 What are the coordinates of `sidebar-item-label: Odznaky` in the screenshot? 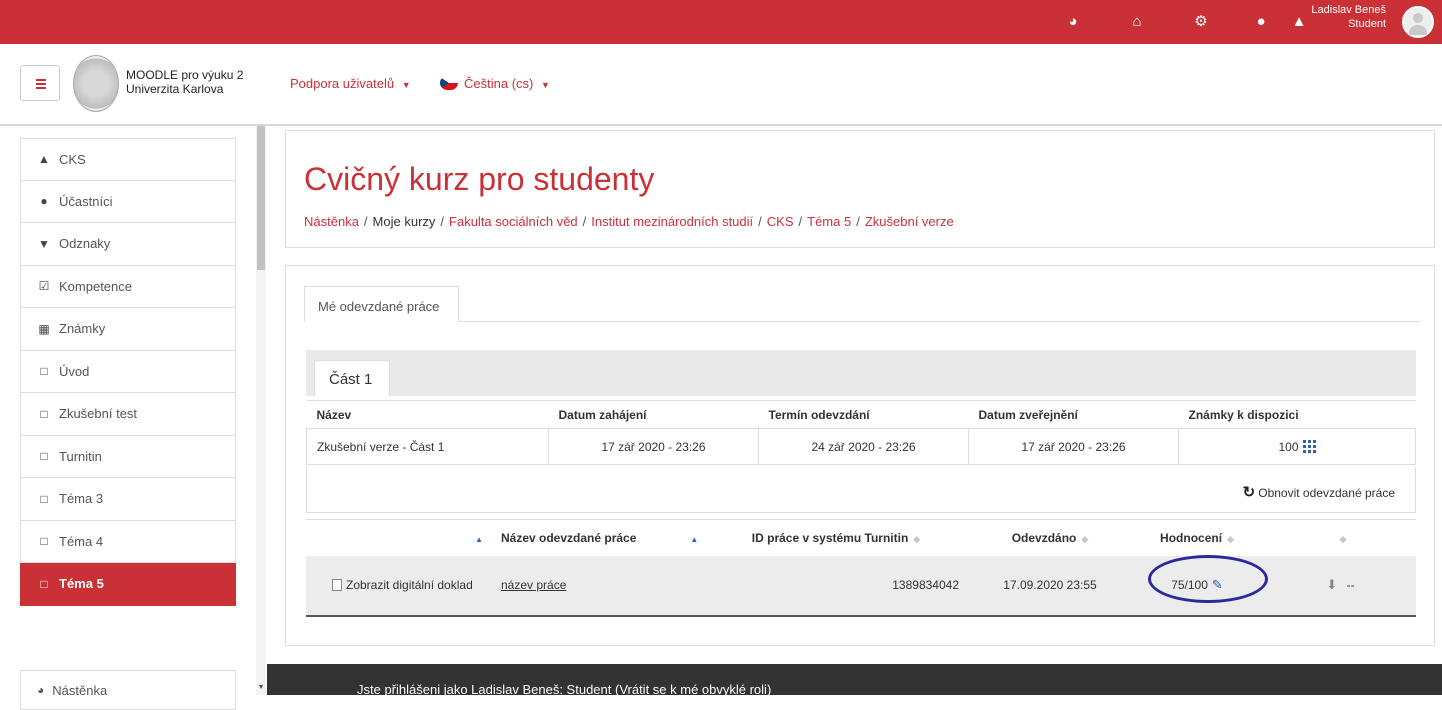 It's located at (85, 244).